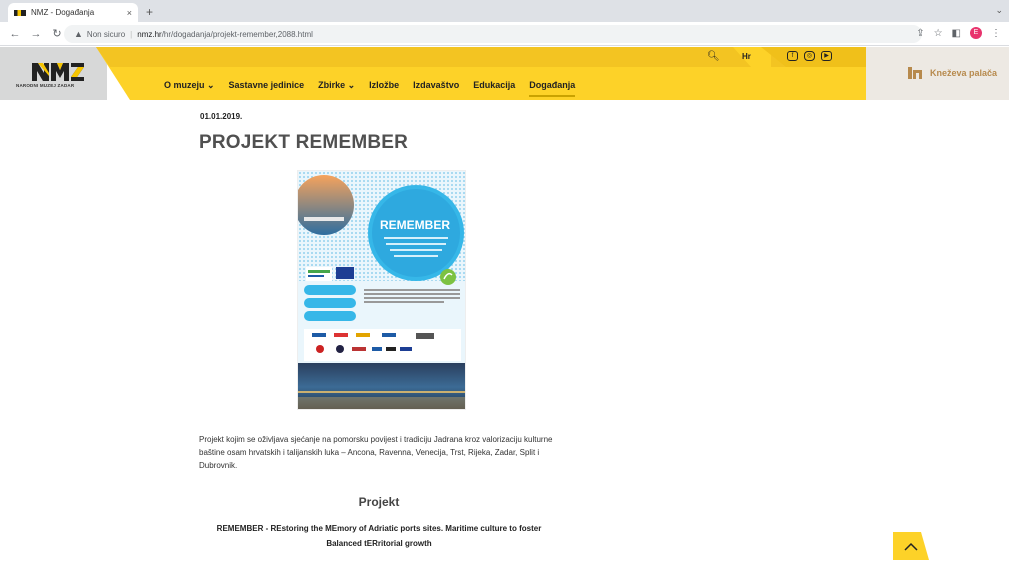 The image size is (1009, 573). What do you see at coordinates (267, 85) in the screenshot?
I see `menu-item-sastavne-jedinice: Sastavne jedinice` at bounding box center [267, 85].